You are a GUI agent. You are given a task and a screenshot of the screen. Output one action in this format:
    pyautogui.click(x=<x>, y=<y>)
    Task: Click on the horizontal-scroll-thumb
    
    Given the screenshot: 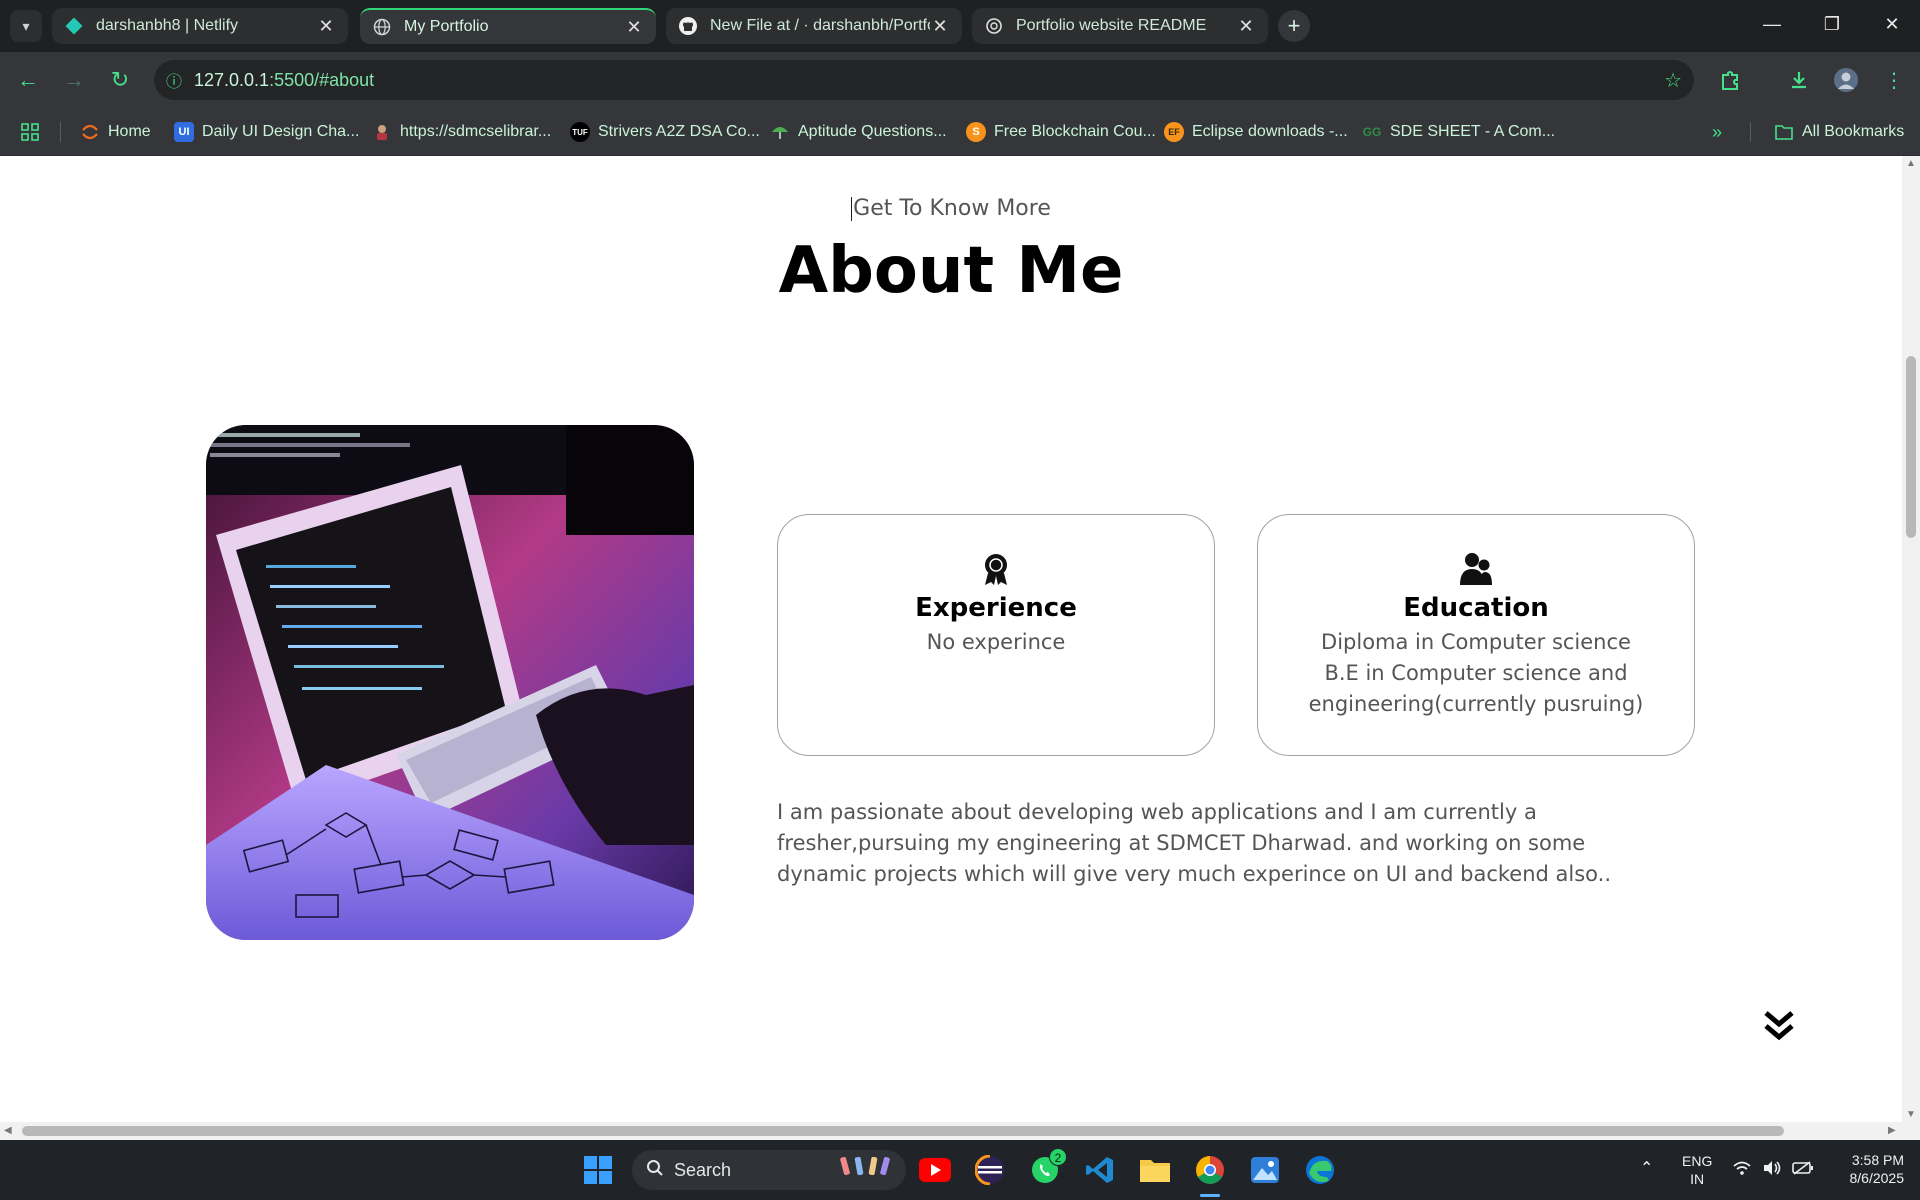 What is the action you would take?
    pyautogui.click(x=903, y=1131)
    